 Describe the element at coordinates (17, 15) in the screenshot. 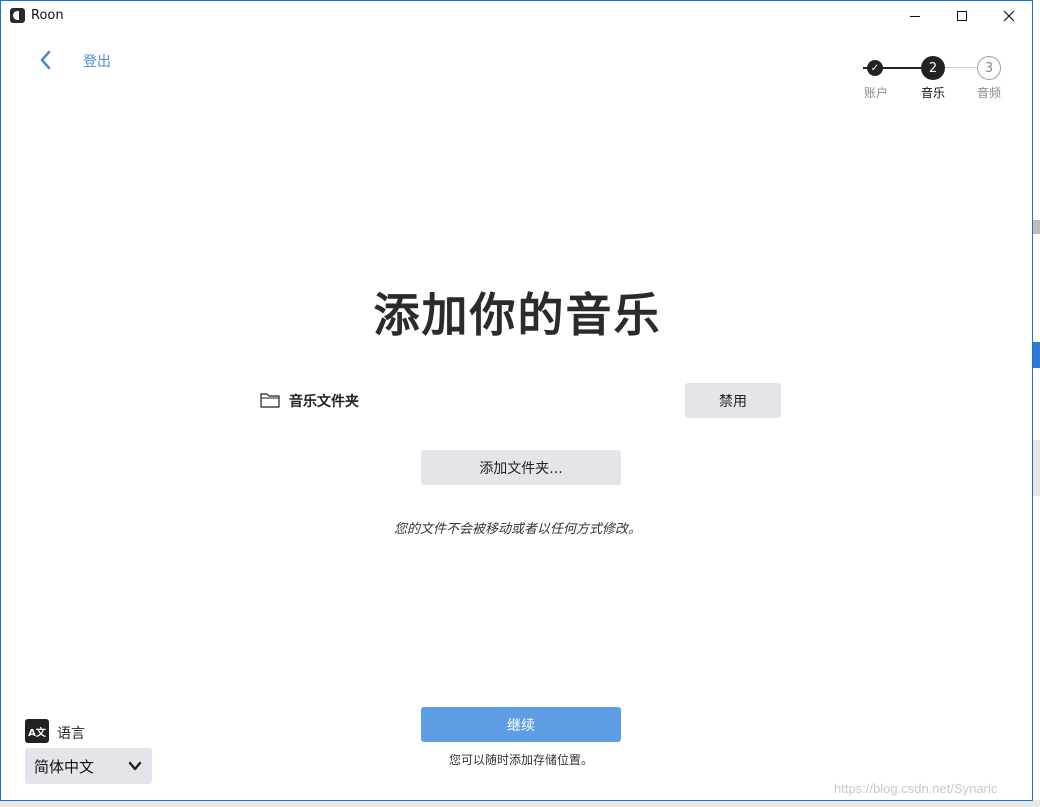

I see `roon-logo-icon` at that location.